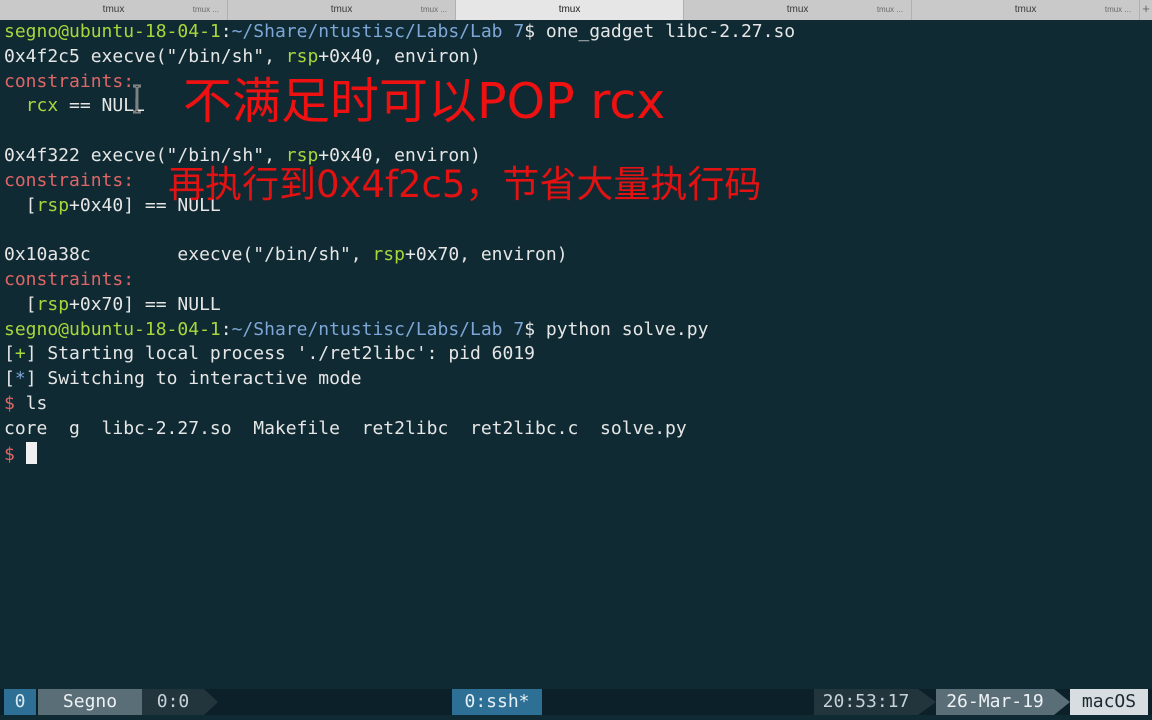  I want to click on terminal-text: 0x10a38c execve("/bin/sh",, so click(188, 255).